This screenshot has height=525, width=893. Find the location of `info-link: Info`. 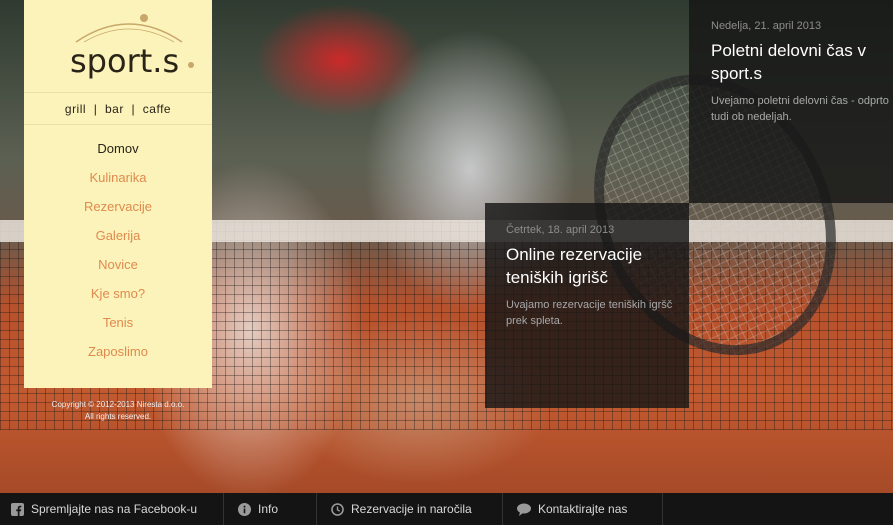

info-link: Info is located at coordinates (270, 509).